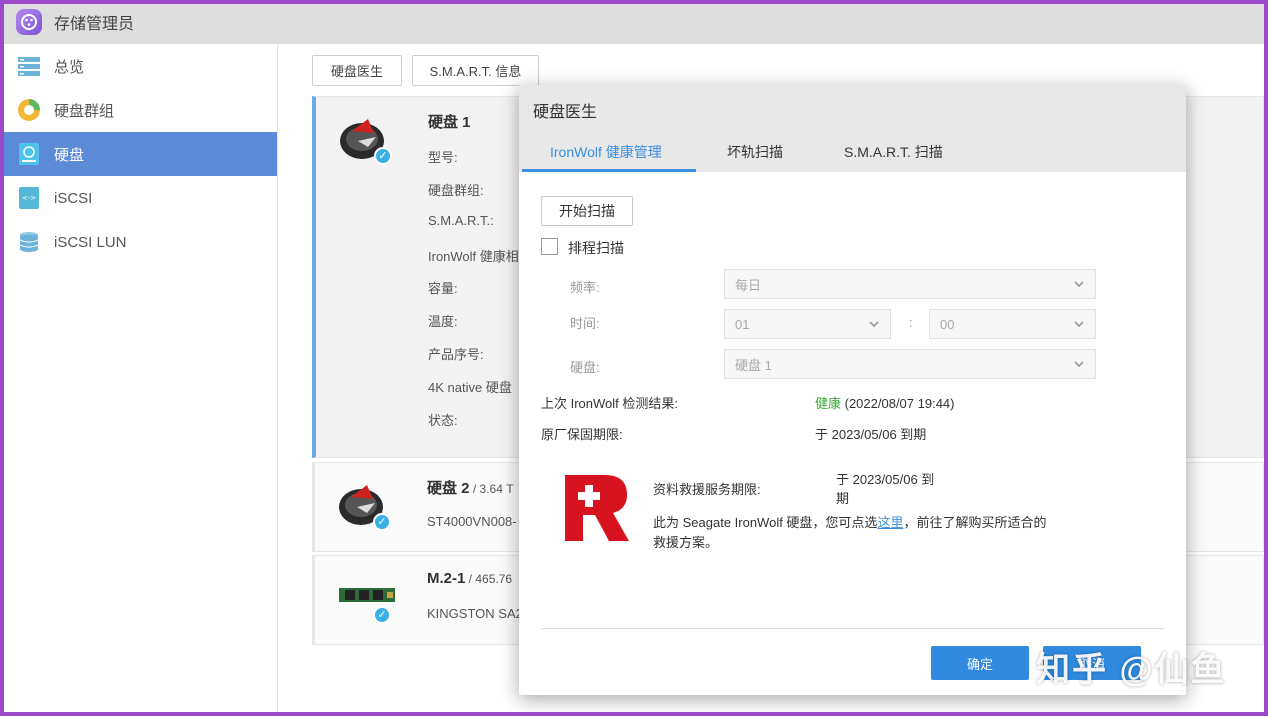 The height and width of the screenshot is (716, 1268). Describe the element at coordinates (473, 256) in the screenshot. I see `field-ironwolf-label: IronWolf 健康相` at that location.